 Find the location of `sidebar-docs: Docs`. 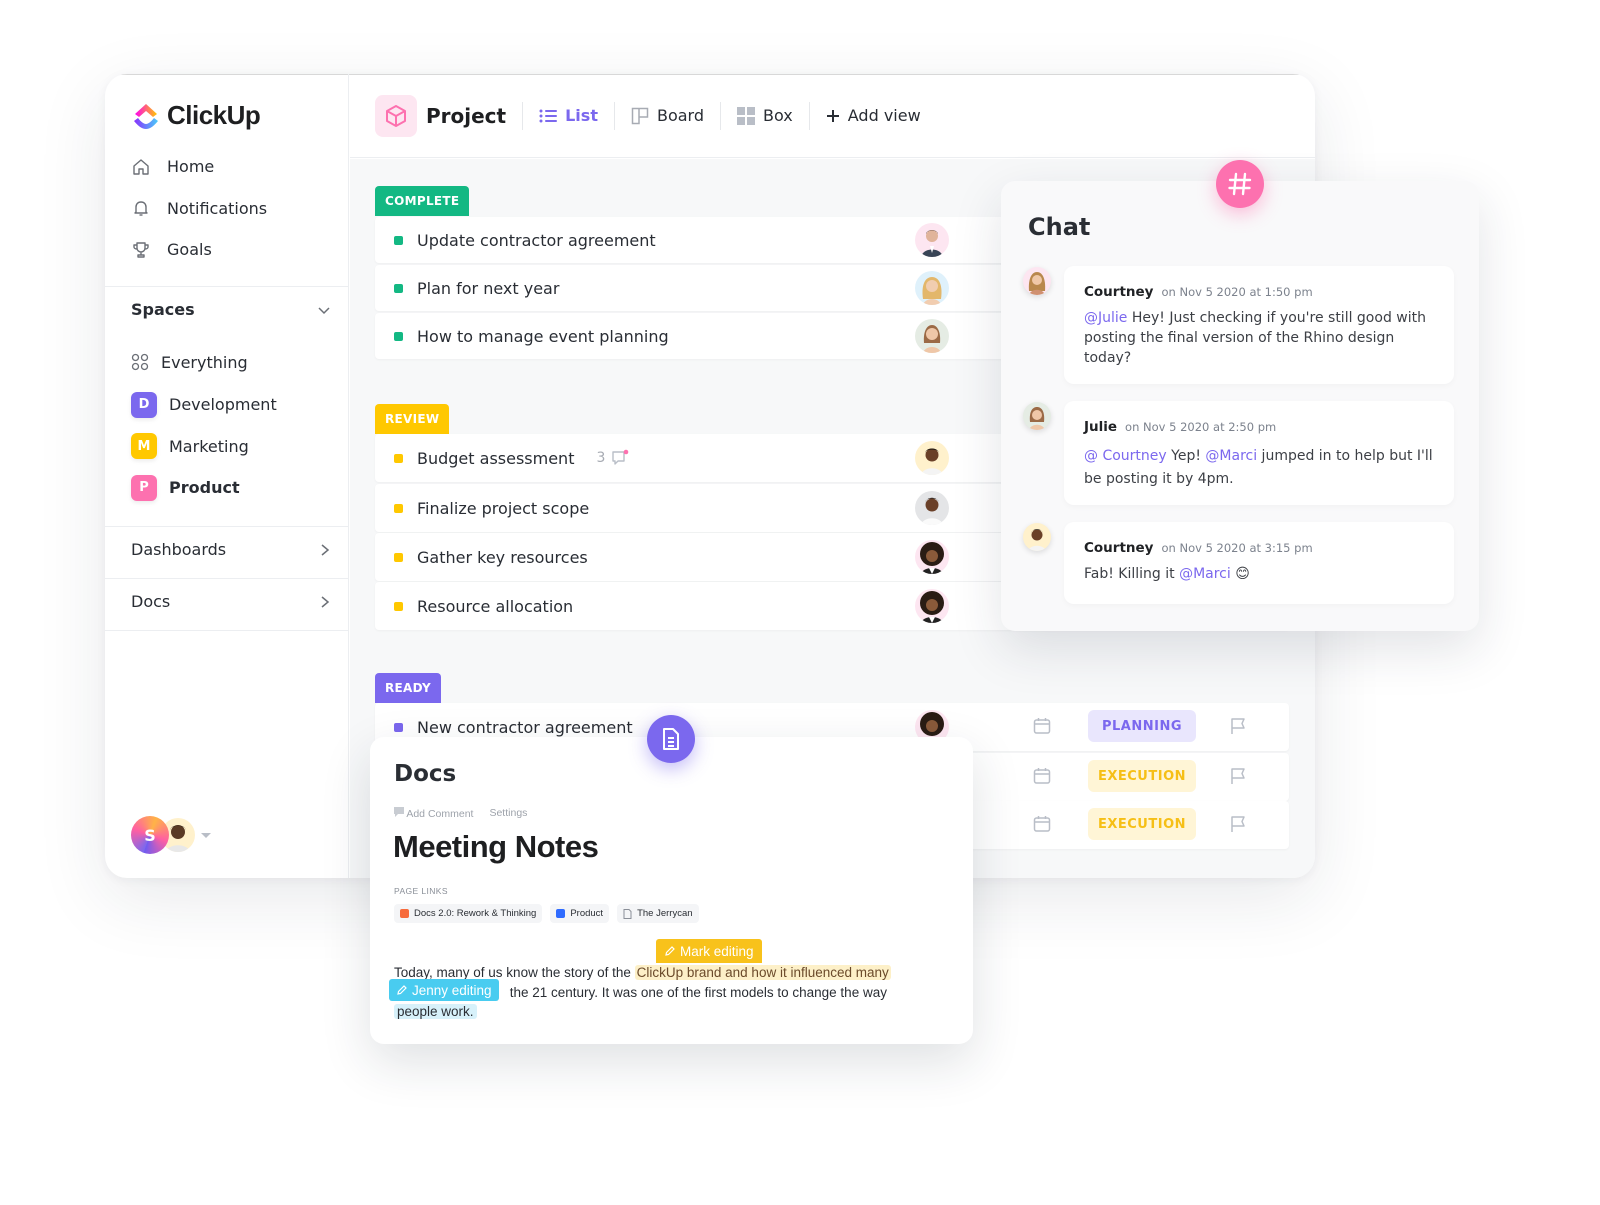

sidebar-docs: Docs is located at coordinates (231, 601).